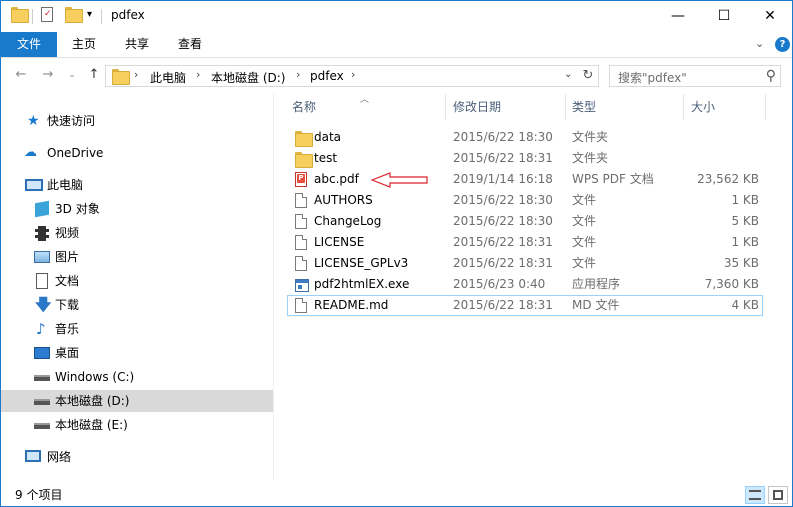 The width and height of the screenshot is (793, 507). I want to click on file-name: test, so click(326, 158).